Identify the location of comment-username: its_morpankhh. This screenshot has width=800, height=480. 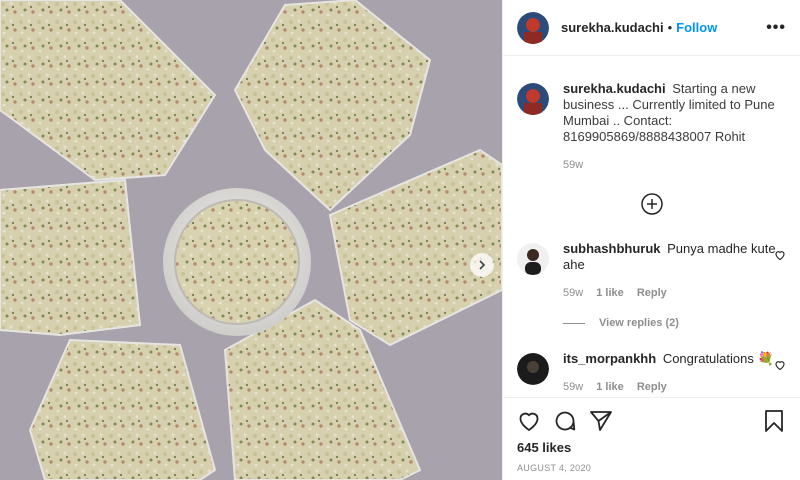
(609, 358).